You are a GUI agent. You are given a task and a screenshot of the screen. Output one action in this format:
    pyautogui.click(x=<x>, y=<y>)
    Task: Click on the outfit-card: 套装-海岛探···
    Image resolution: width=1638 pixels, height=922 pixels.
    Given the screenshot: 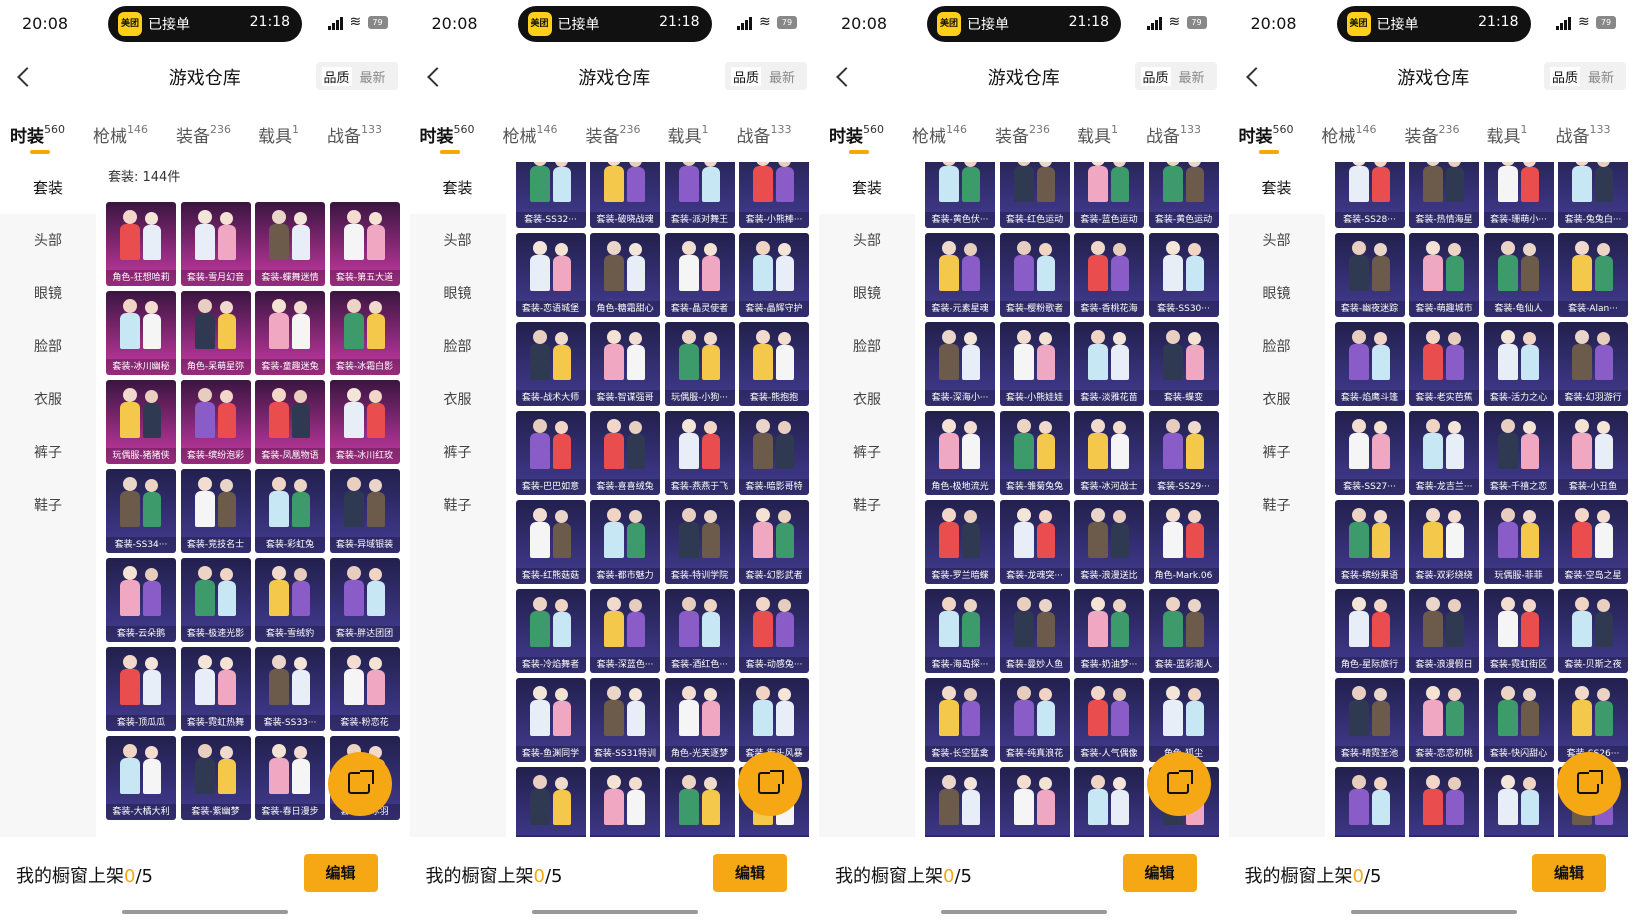 What is the action you would take?
    pyautogui.click(x=960, y=631)
    